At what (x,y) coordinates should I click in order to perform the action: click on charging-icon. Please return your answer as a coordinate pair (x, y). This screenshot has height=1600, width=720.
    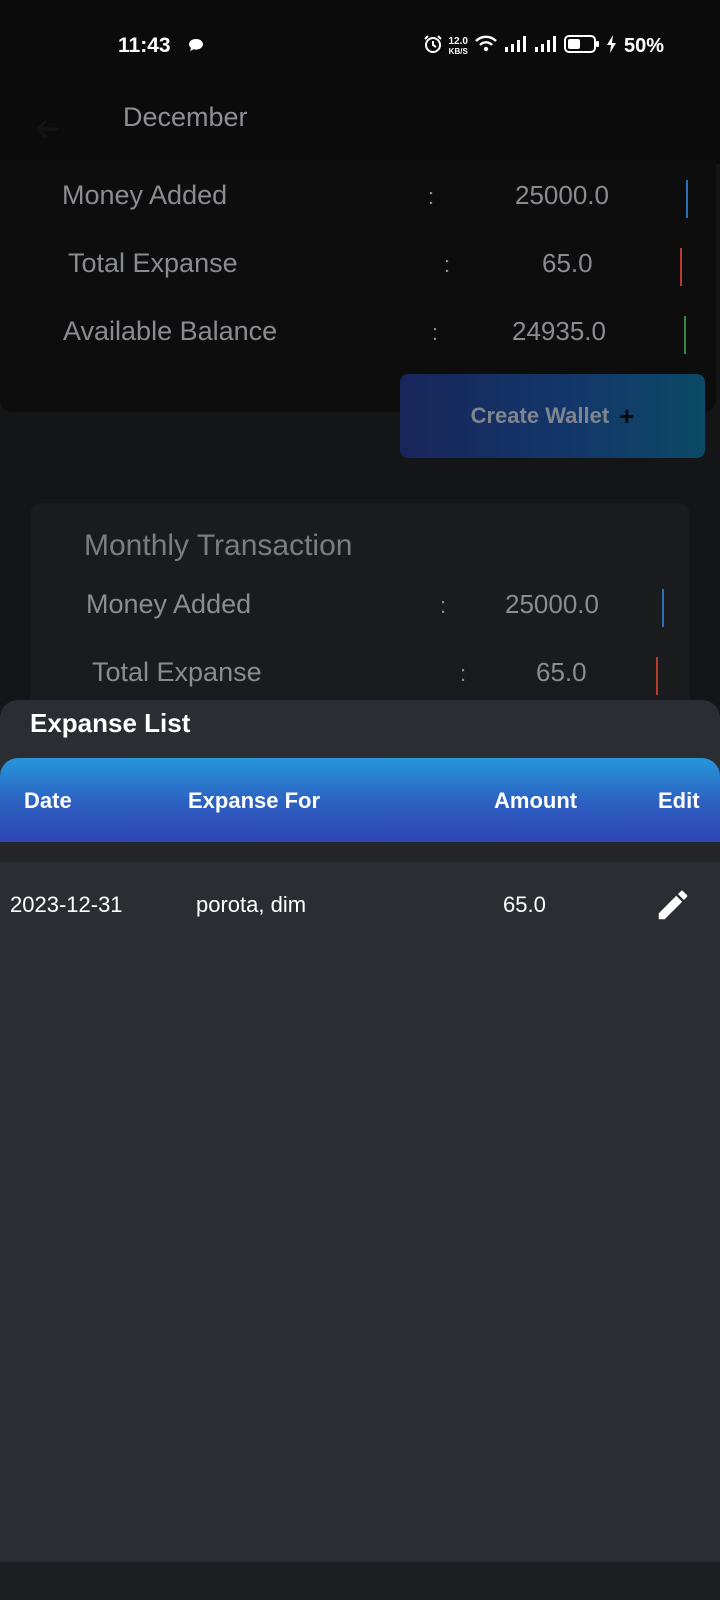
    Looking at the image, I should click on (612, 46).